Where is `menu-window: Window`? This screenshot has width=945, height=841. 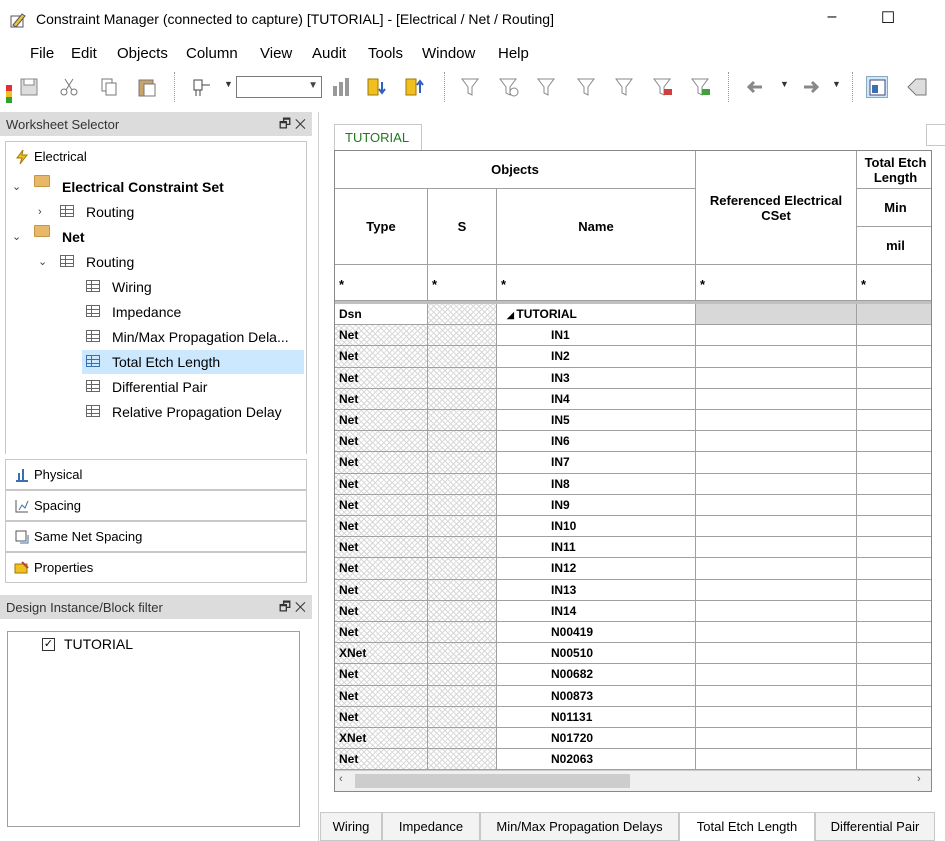 menu-window: Window is located at coordinates (448, 53).